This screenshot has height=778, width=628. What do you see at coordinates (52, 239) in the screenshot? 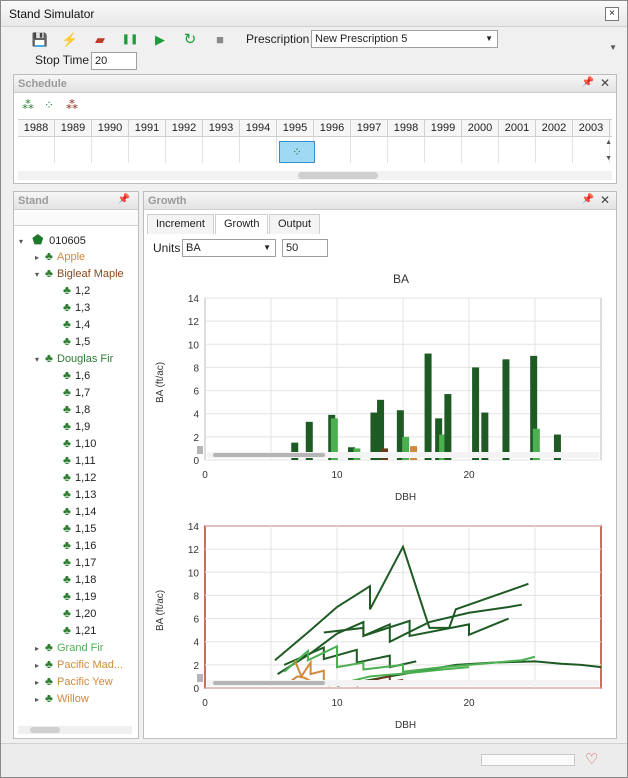
I see `tree-root: ▾ ⬟ 010605` at bounding box center [52, 239].